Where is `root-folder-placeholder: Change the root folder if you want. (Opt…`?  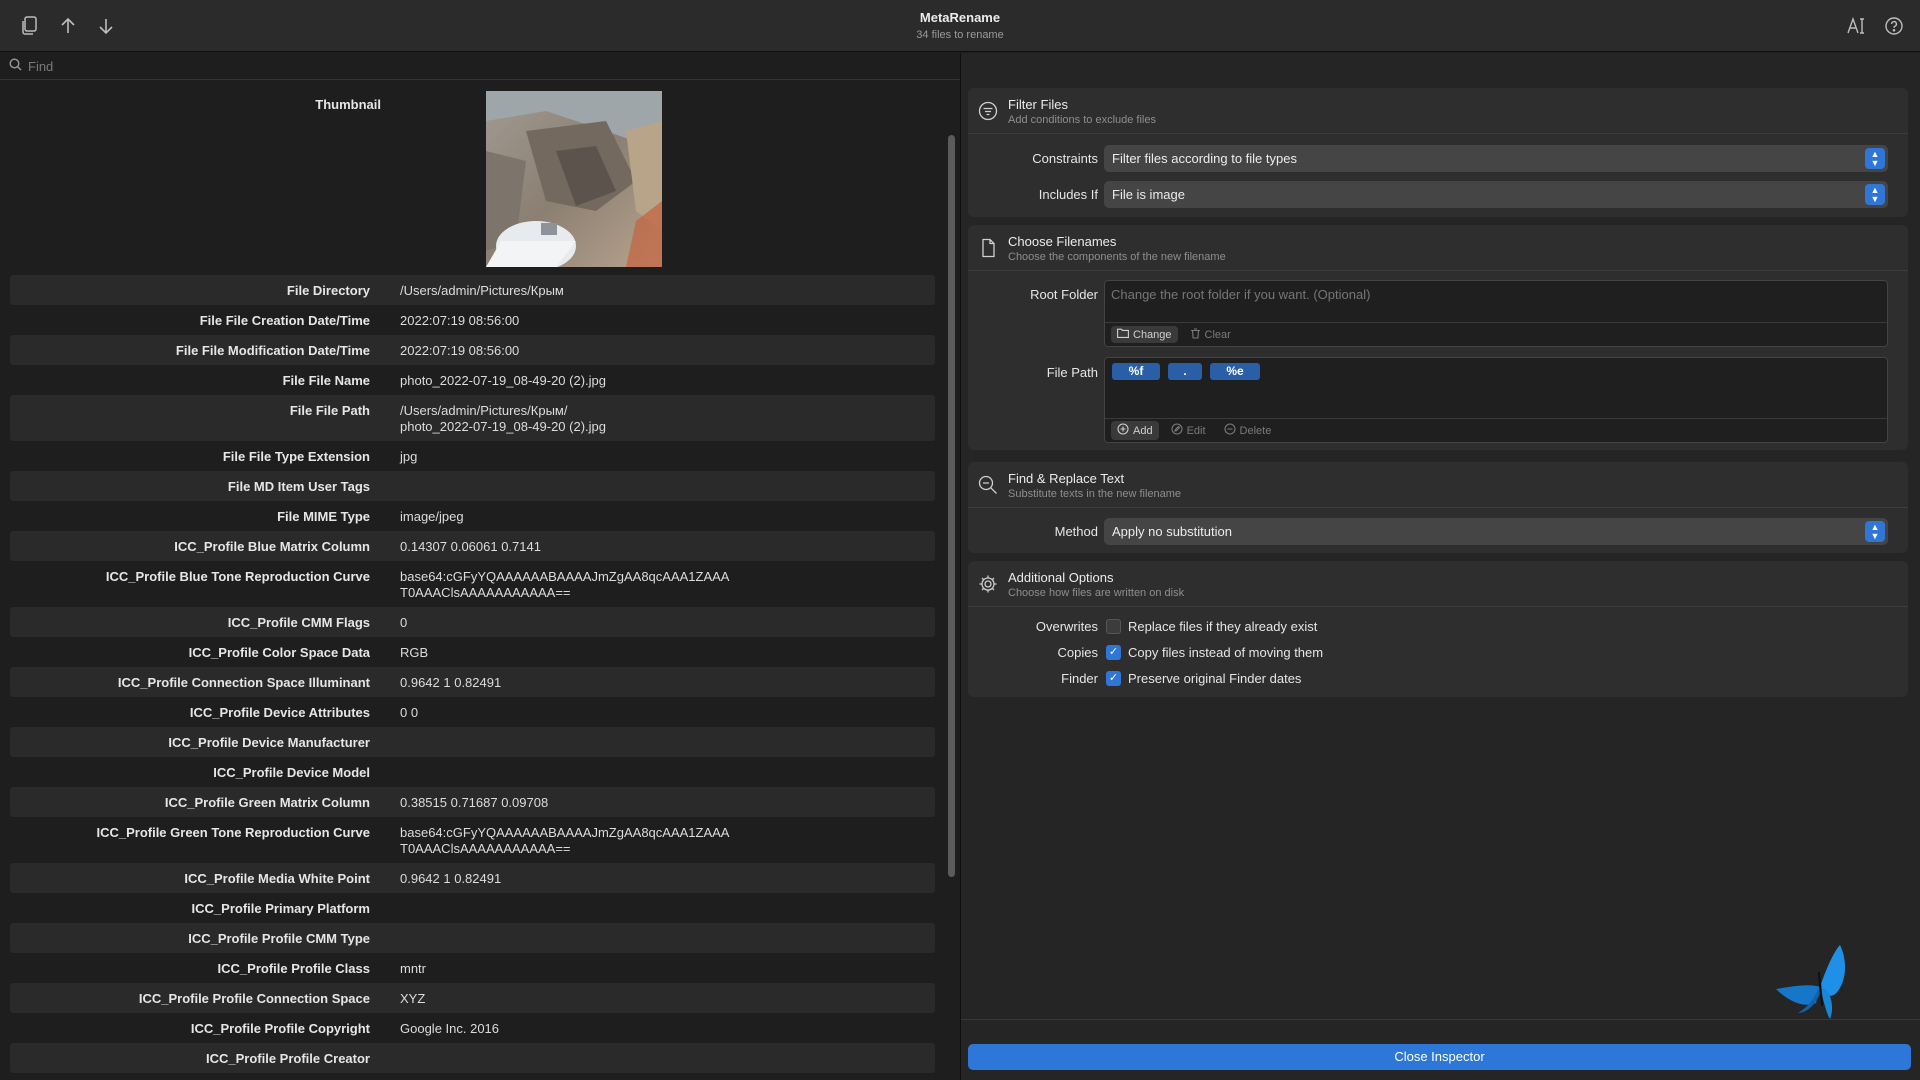
root-folder-placeholder: Change the root folder if you want. (Opt… is located at coordinates (1240, 294).